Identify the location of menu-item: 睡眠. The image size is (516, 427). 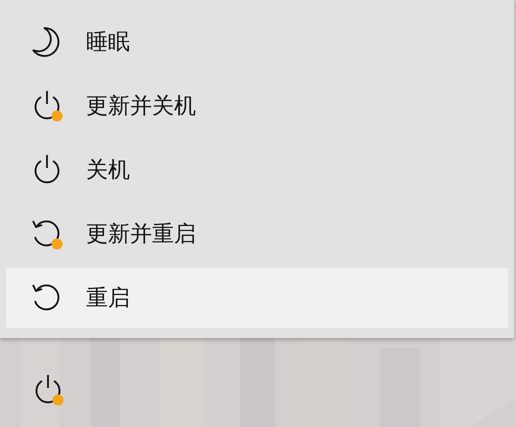
(257, 42).